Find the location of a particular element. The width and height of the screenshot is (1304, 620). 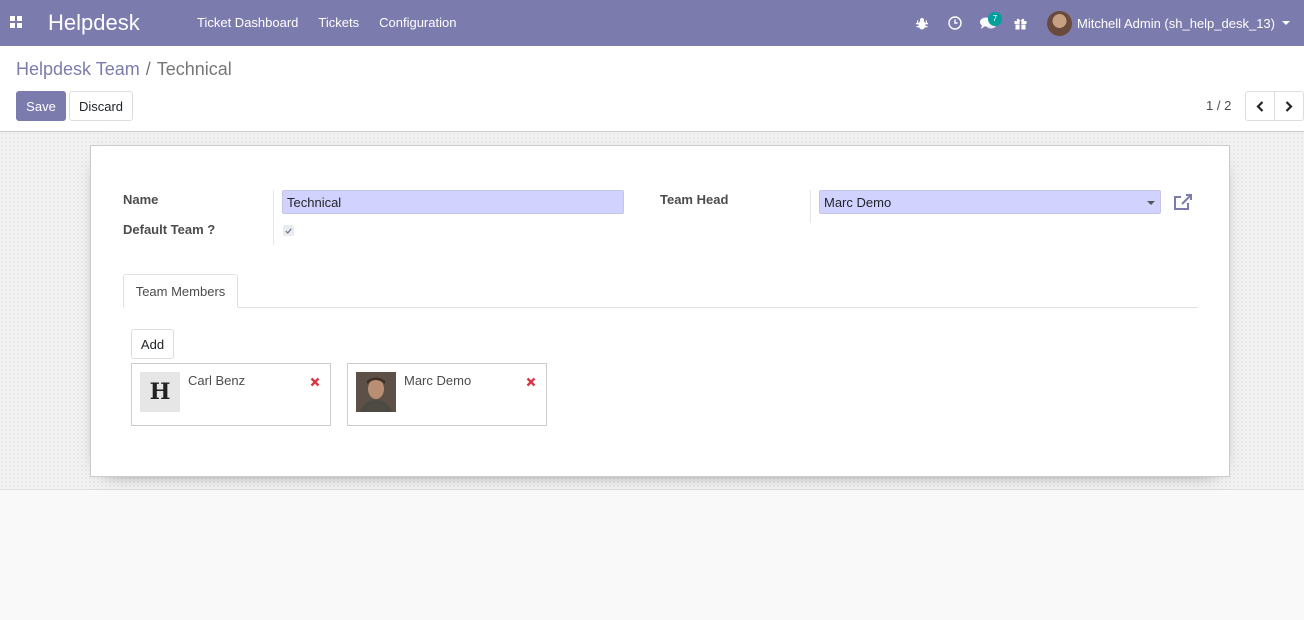

user-avatar is located at coordinates (1059, 23).